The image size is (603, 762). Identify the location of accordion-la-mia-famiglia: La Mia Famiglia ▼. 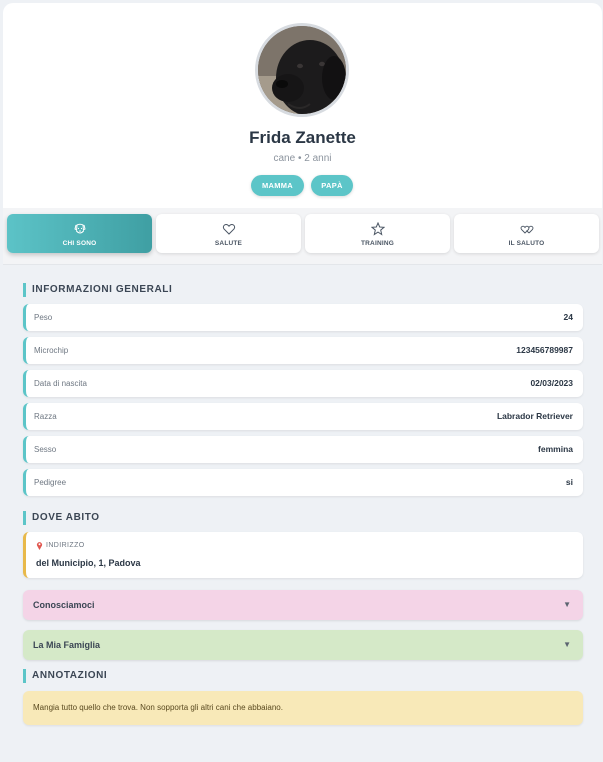
(303, 645).